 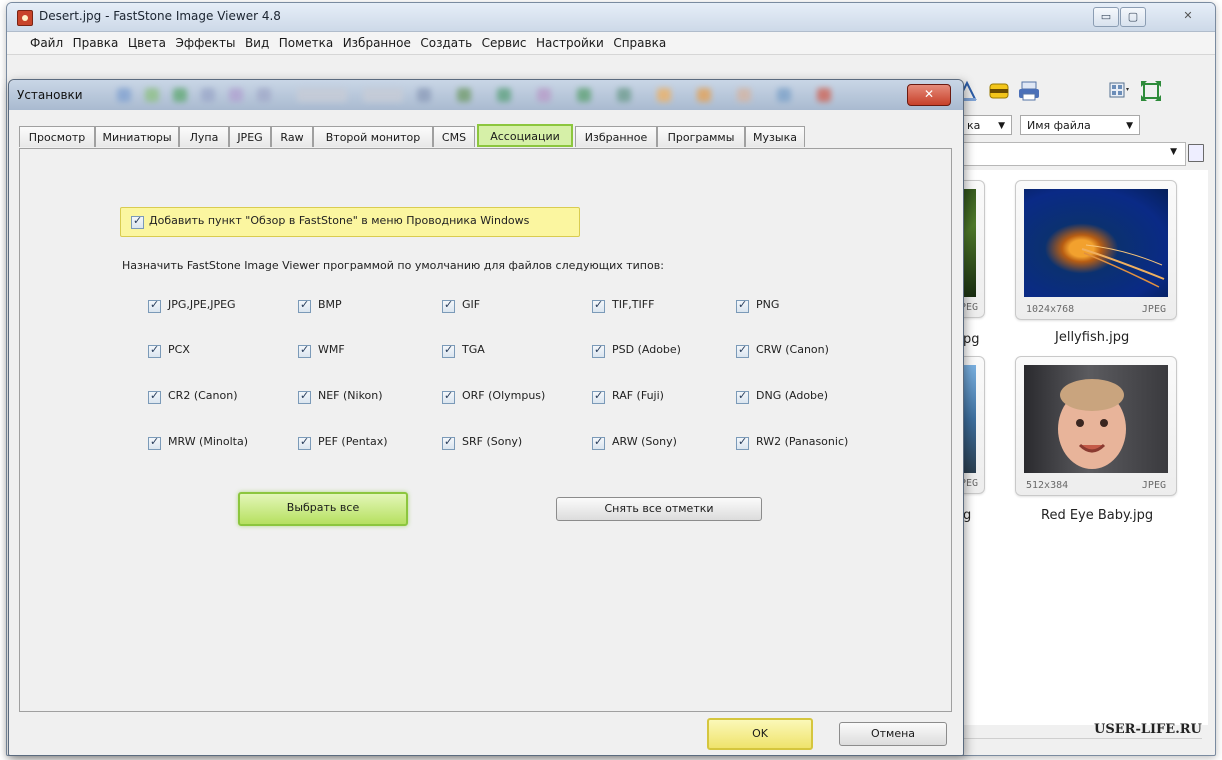 I want to click on path-field: ▼, so click(x=1074, y=154).